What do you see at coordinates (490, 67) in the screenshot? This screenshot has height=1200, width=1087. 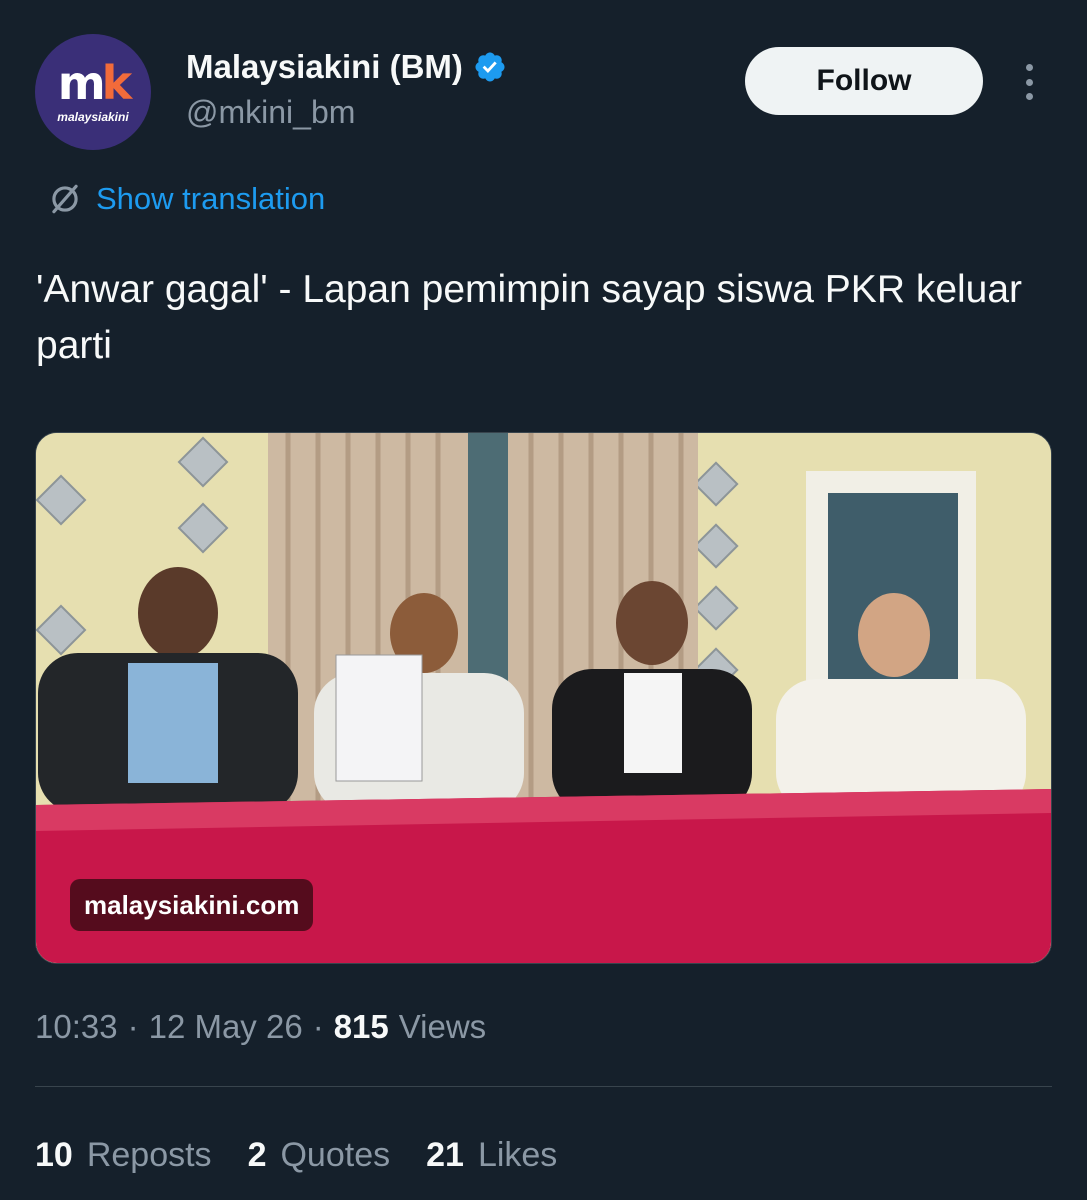 I see `verified-badge-icon` at bounding box center [490, 67].